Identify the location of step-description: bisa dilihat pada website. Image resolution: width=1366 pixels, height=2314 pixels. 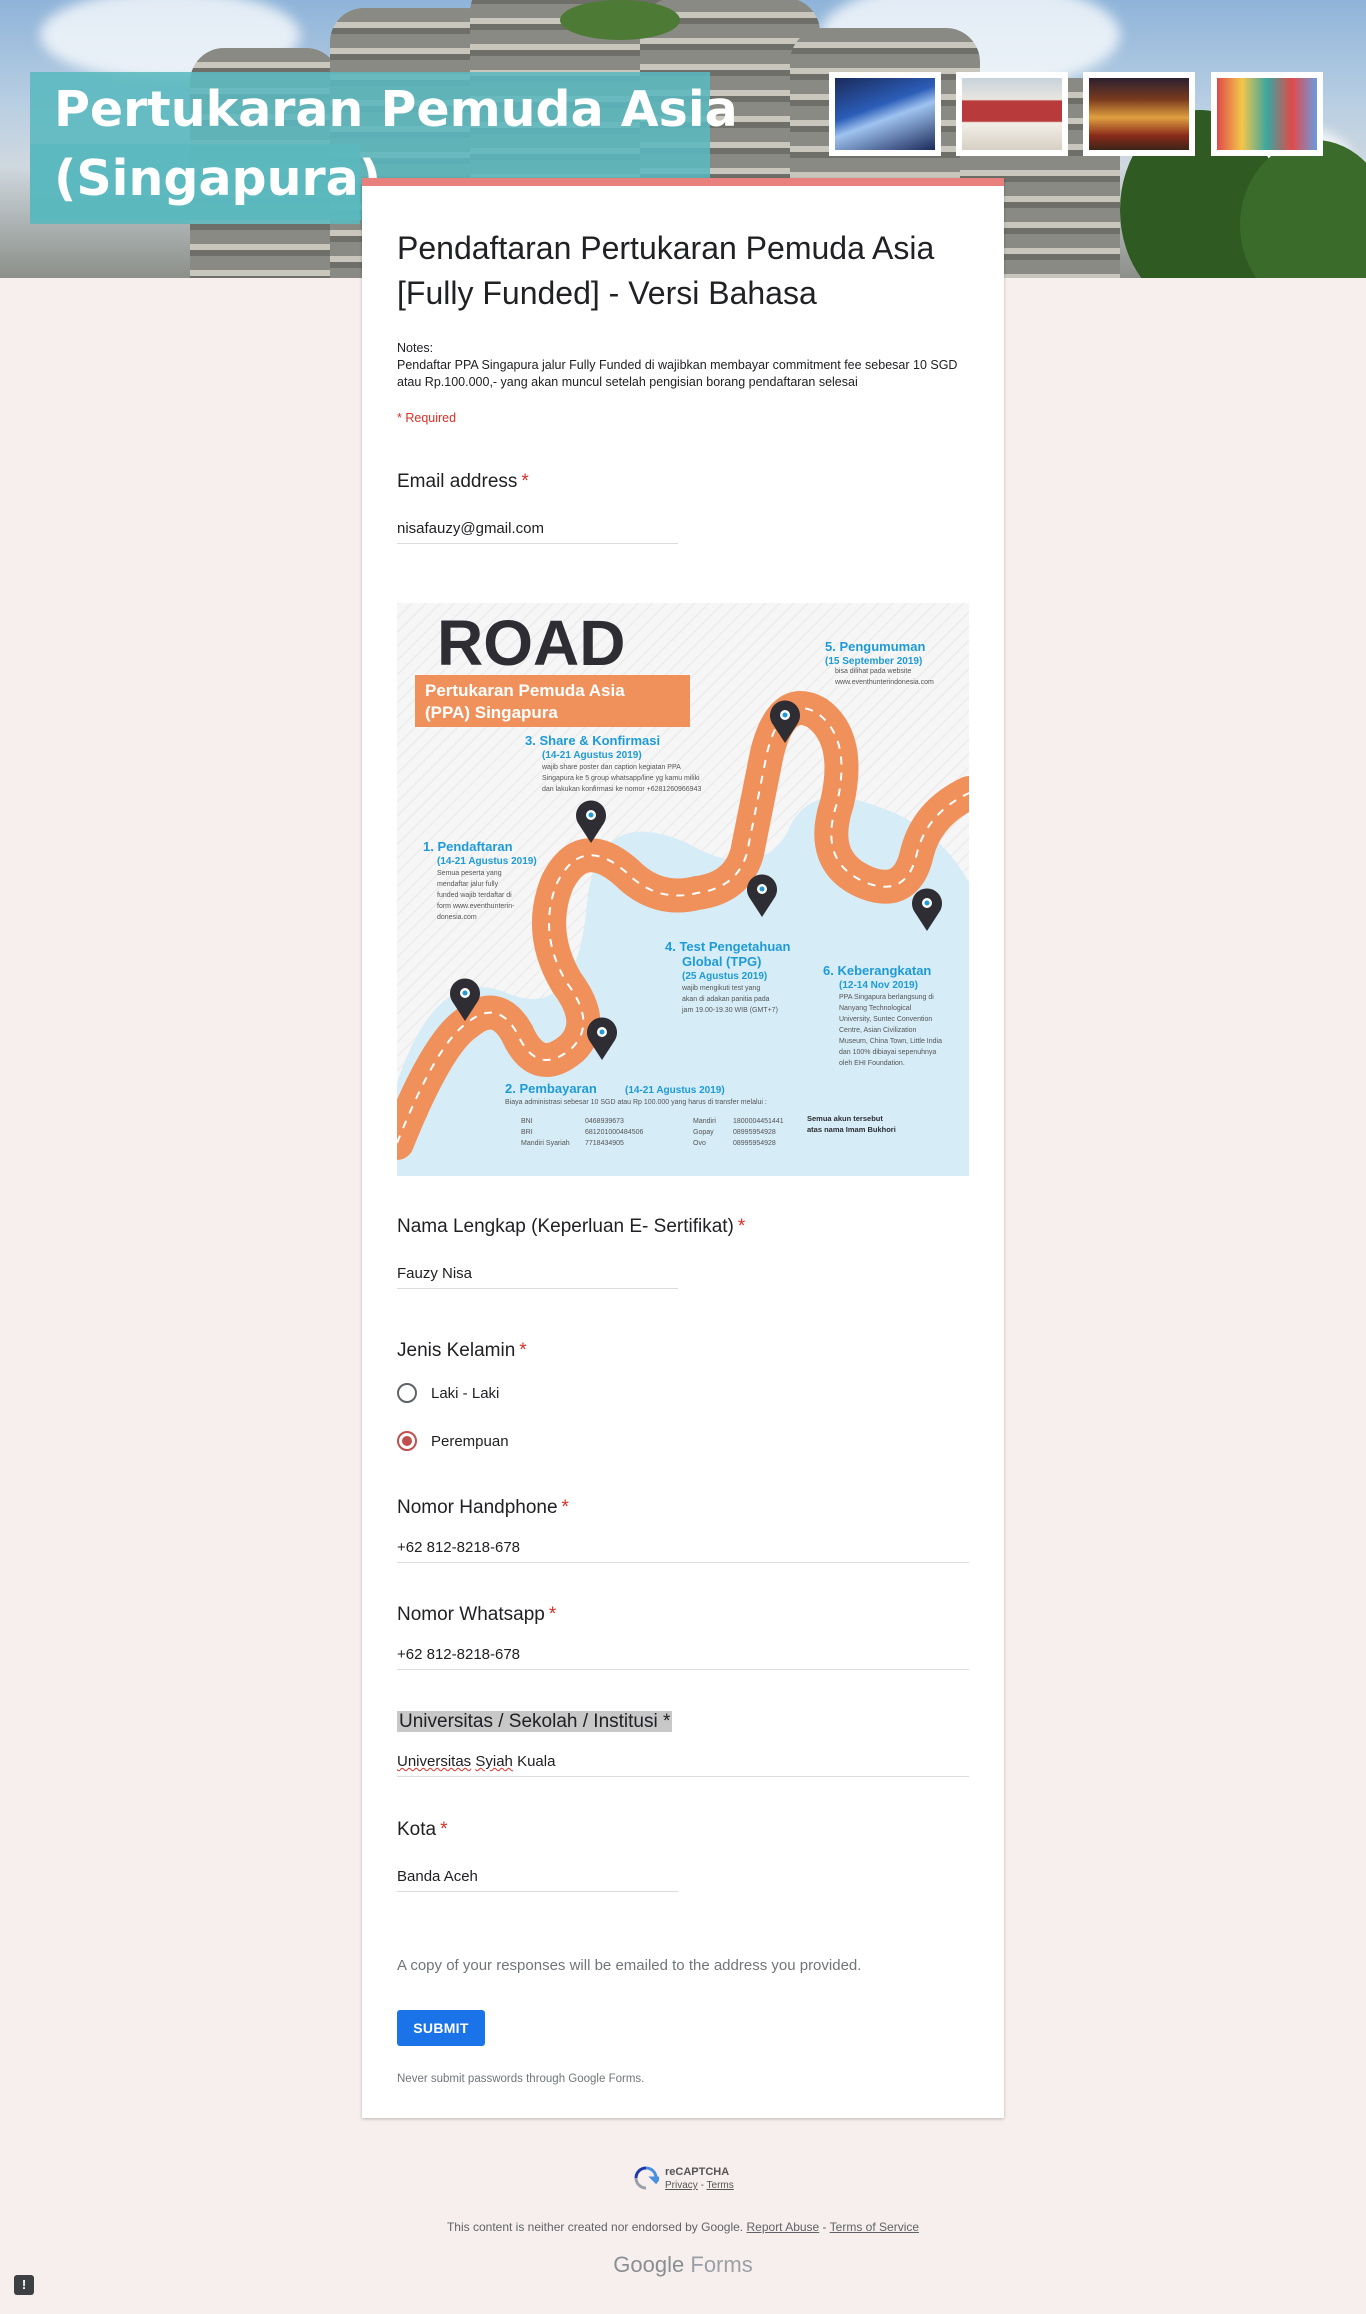
(873, 671).